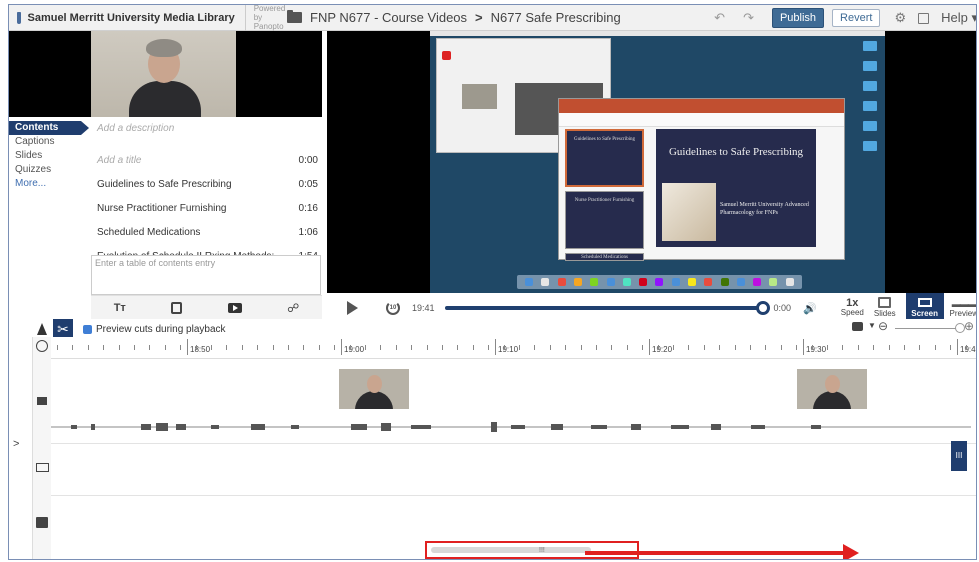  I want to click on scissors-tool-button: ✂, so click(63, 329).